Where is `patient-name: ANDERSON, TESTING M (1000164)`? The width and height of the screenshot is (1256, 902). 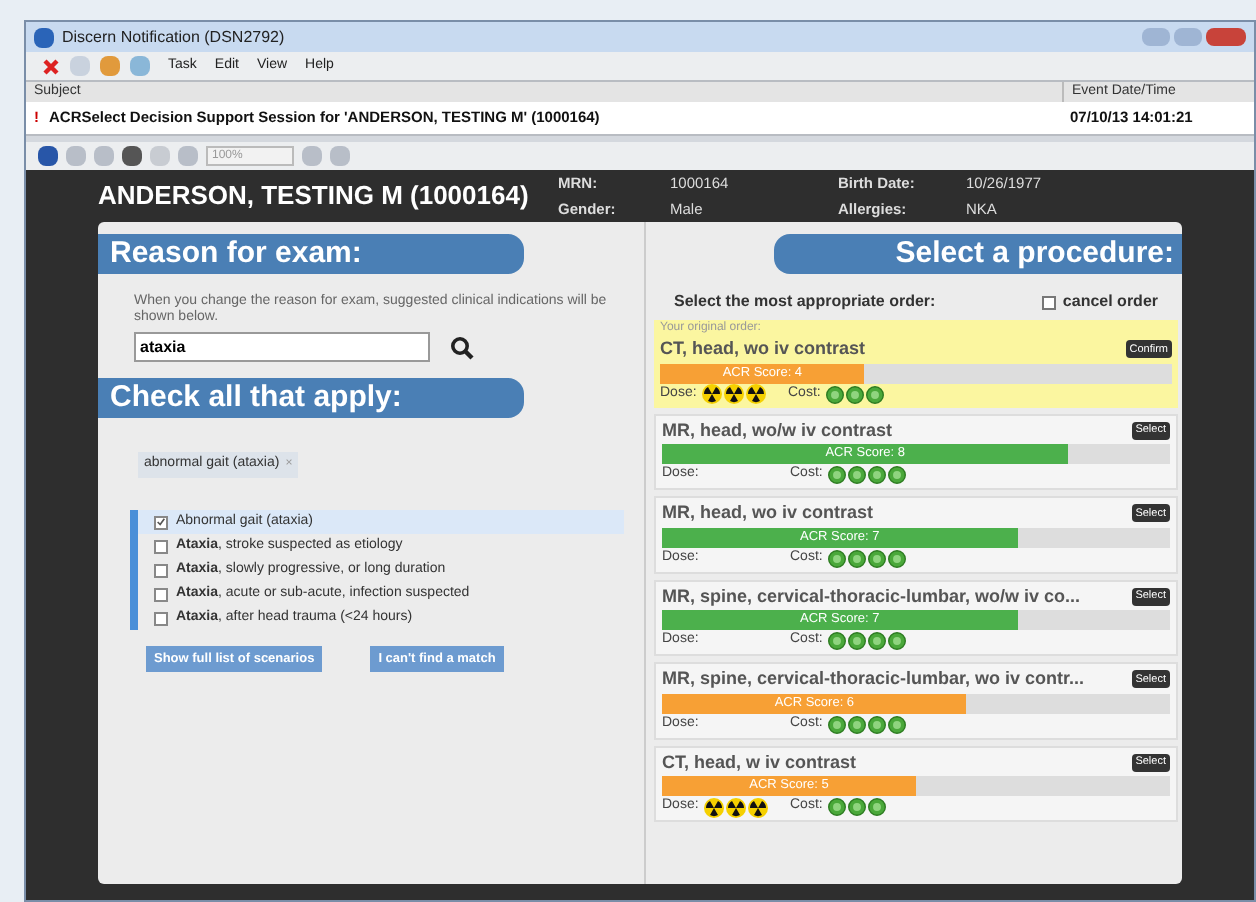
patient-name: ANDERSON, TESTING M (1000164) is located at coordinates (314, 196).